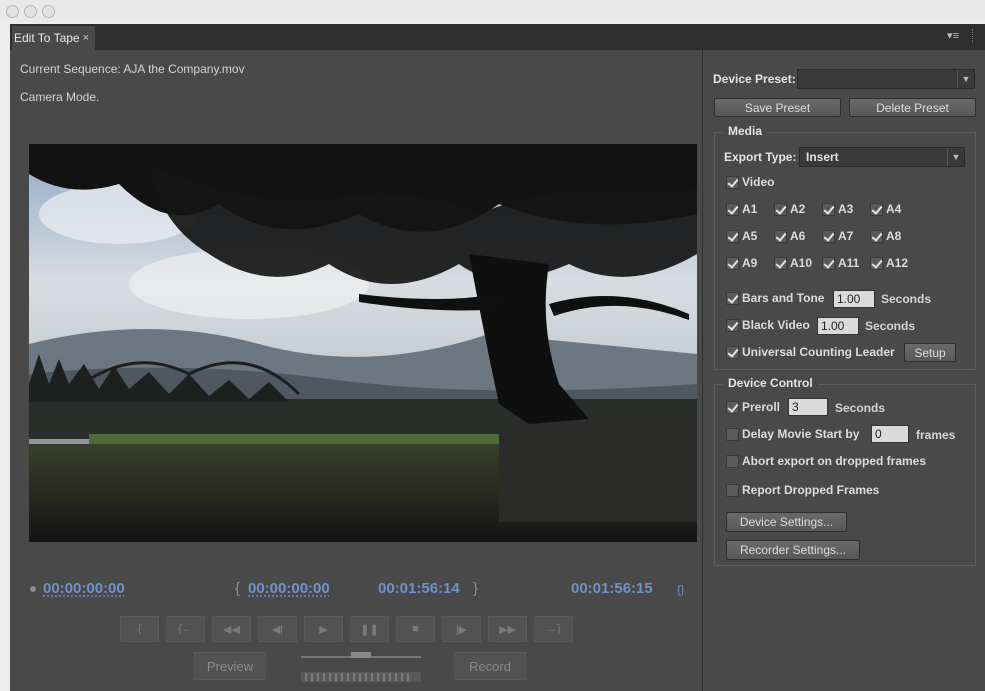 The image size is (985, 691). Describe the element at coordinates (798, 236) in the screenshot. I see `audio-track-label: A6` at that location.